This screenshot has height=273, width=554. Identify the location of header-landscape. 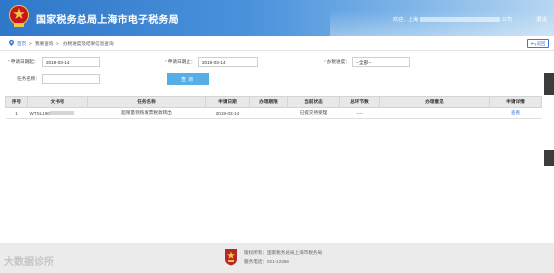
(442, 23).